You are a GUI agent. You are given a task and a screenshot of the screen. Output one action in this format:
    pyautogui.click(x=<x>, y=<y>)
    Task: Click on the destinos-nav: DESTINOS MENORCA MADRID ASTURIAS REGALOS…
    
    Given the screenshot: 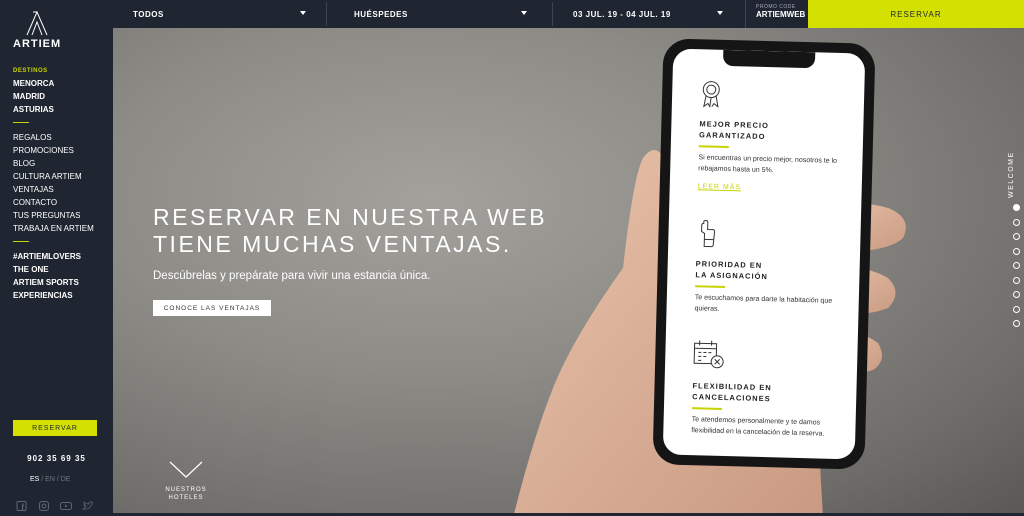 What is the action you would take?
    pyautogui.click(x=53, y=185)
    